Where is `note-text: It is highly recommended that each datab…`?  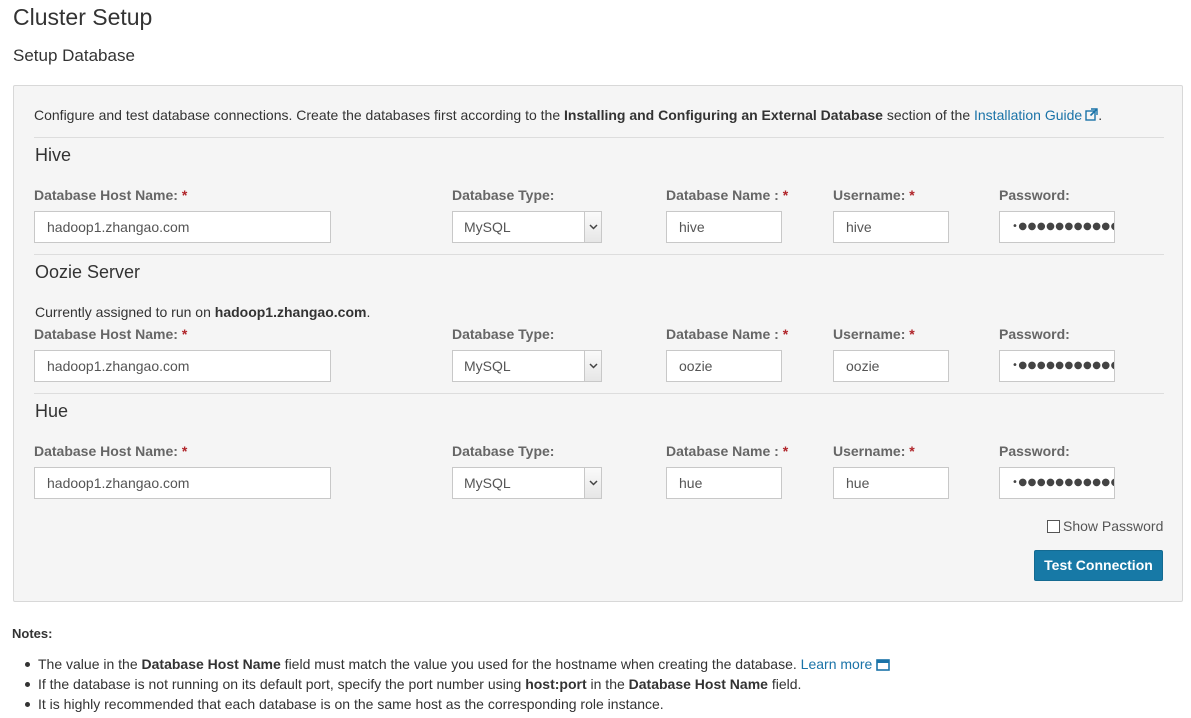 note-text: It is highly recommended that each datab… is located at coordinates (351, 704).